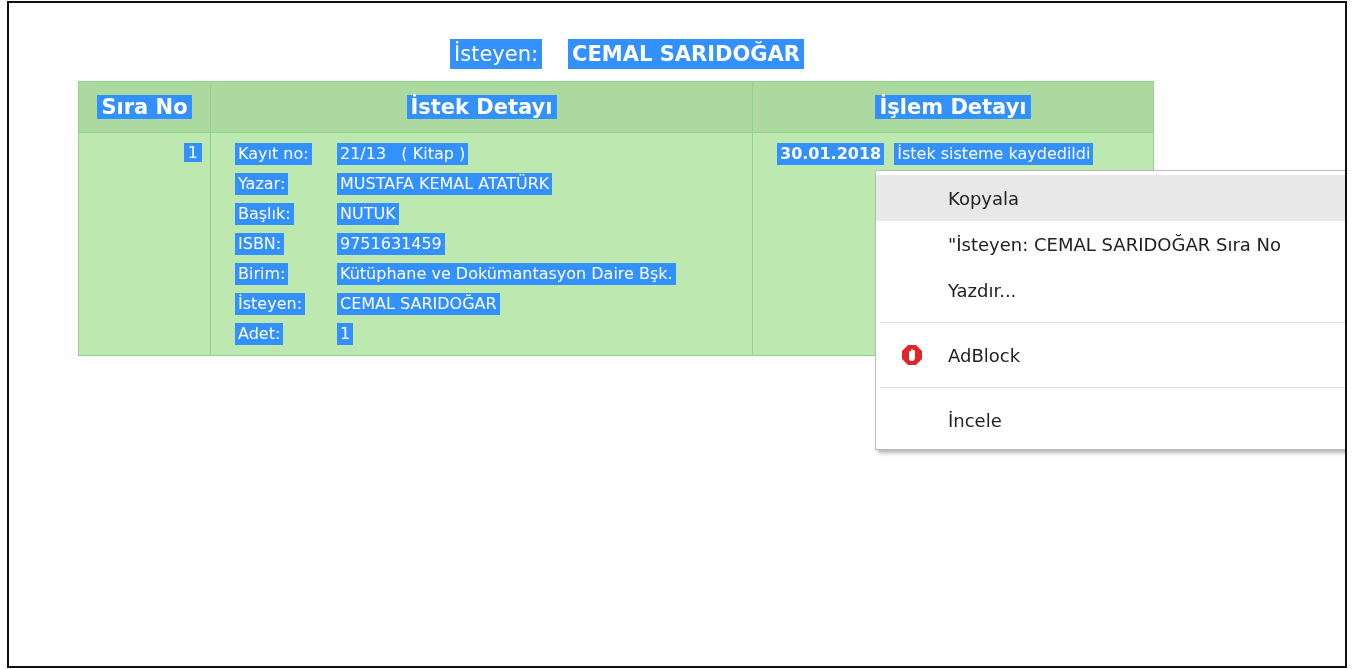 The image size is (1356, 669). What do you see at coordinates (260, 244) in the screenshot?
I see `detail-label: ISBN:` at bounding box center [260, 244].